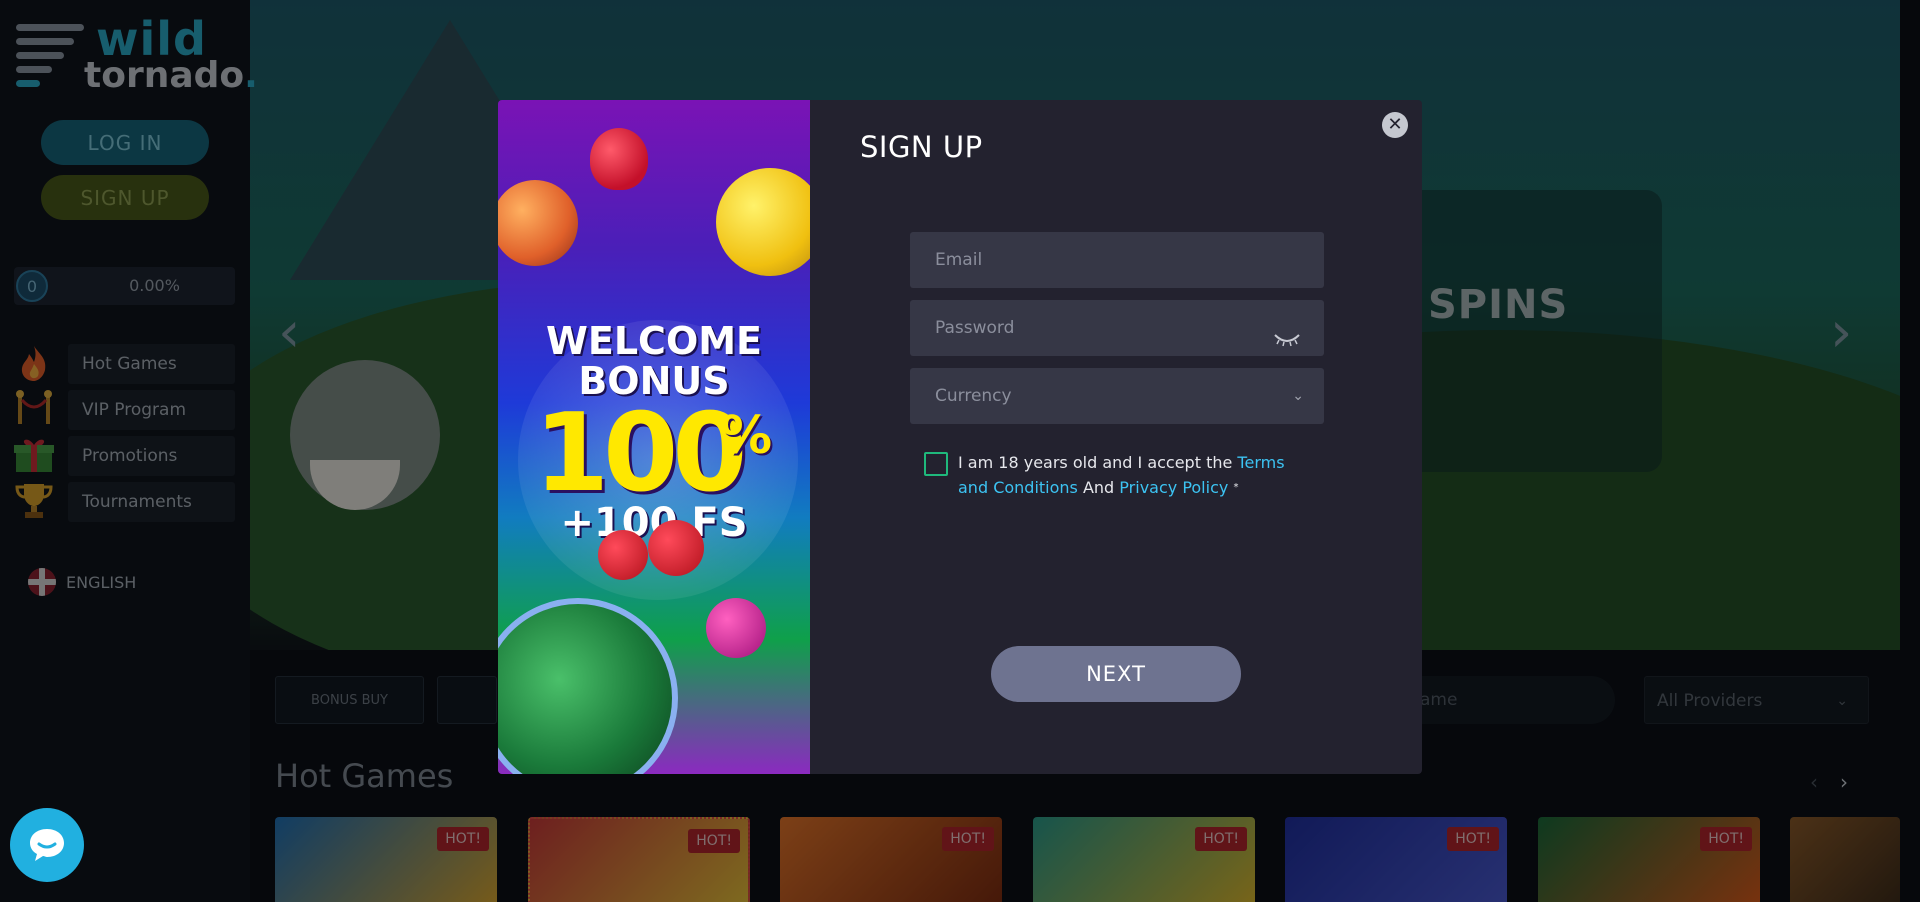 The width and height of the screenshot is (1920, 902). Describe the element at coordinates (538, 223) in the screenshot. I see `orange-fruit-icon` at that location.